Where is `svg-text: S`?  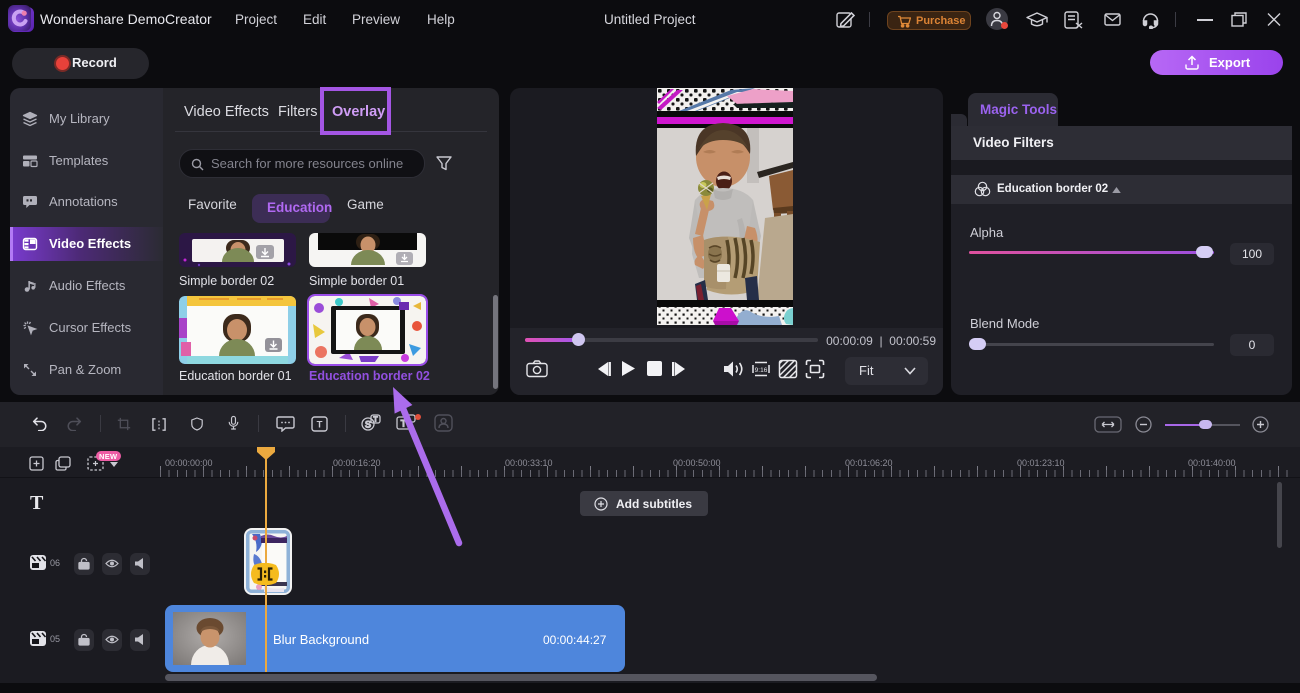 svg-text: S is located at coordinates (368, 424).